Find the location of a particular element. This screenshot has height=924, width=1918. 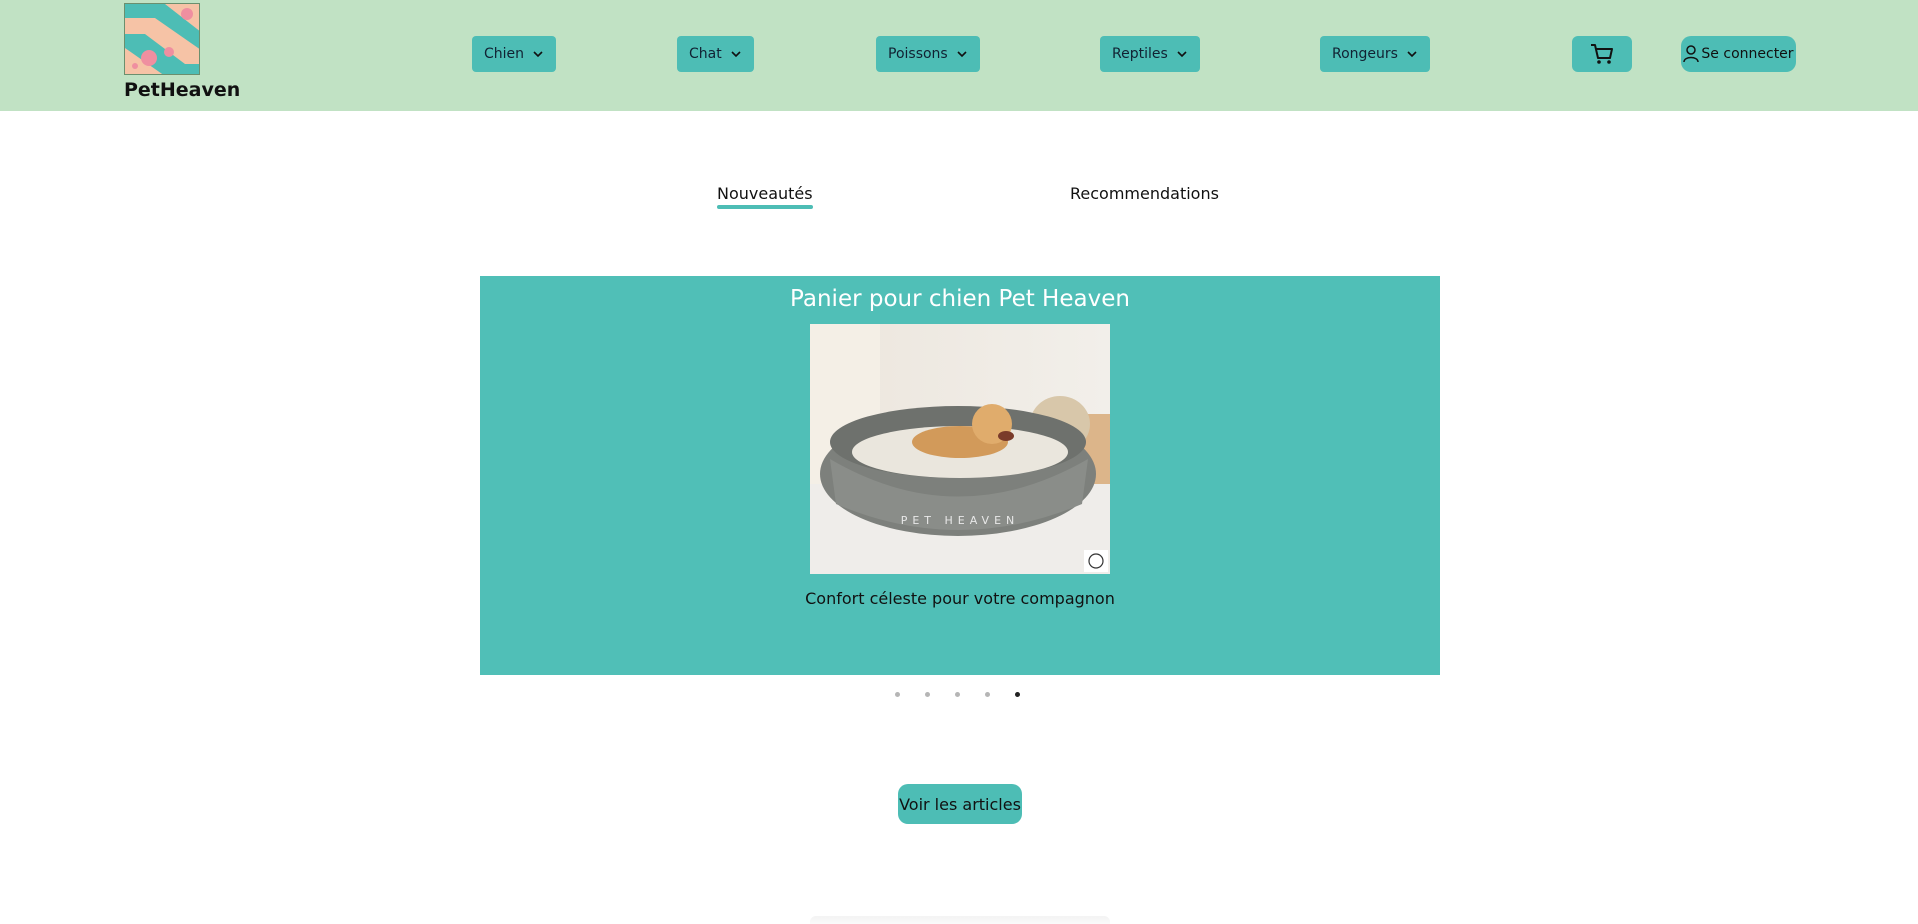

tab-label: Nouveautés is located at coordinates (765, 193).